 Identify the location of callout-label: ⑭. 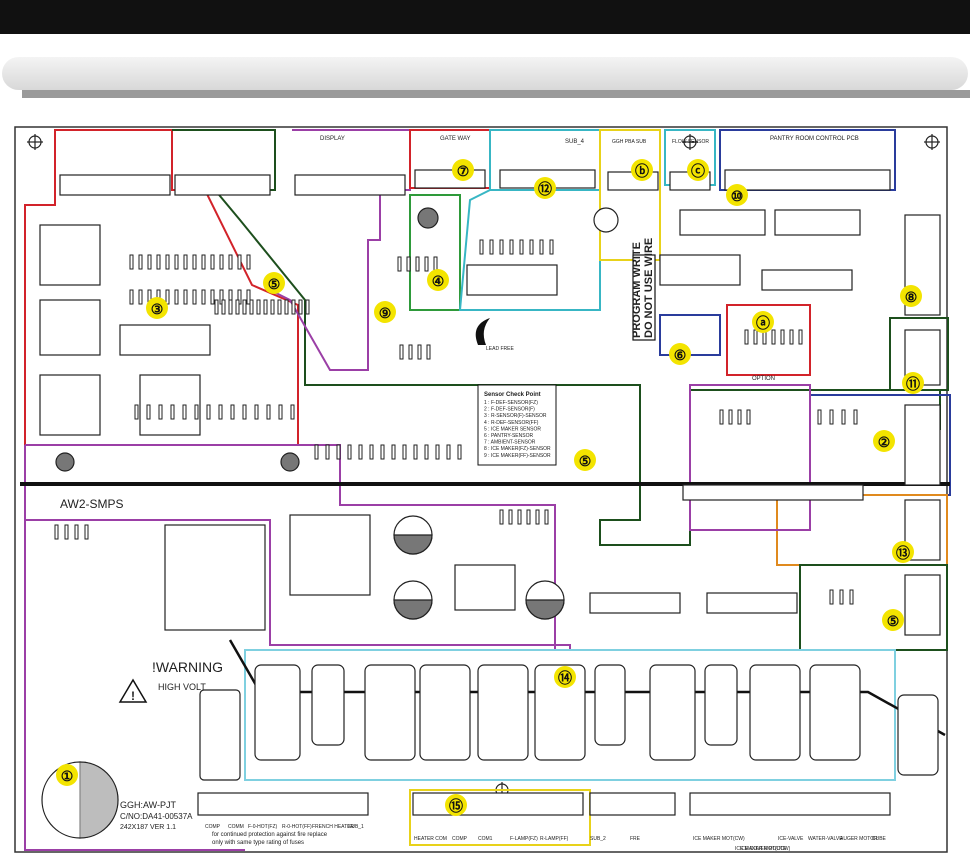
(565, 678).